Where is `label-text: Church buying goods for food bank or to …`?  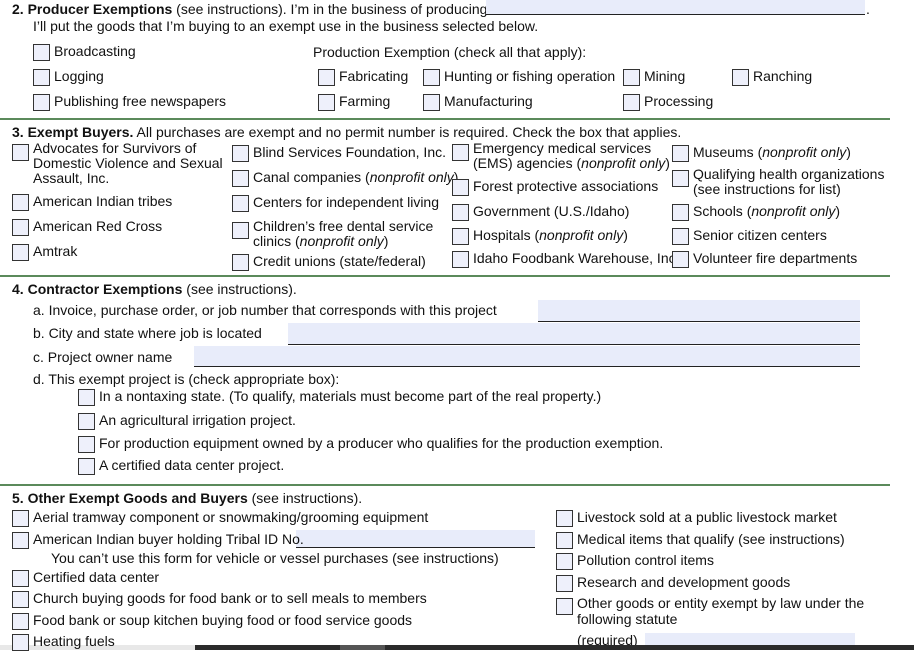
label-text: Church buying goods for food bank or to … is located at coordinates (230, 598).